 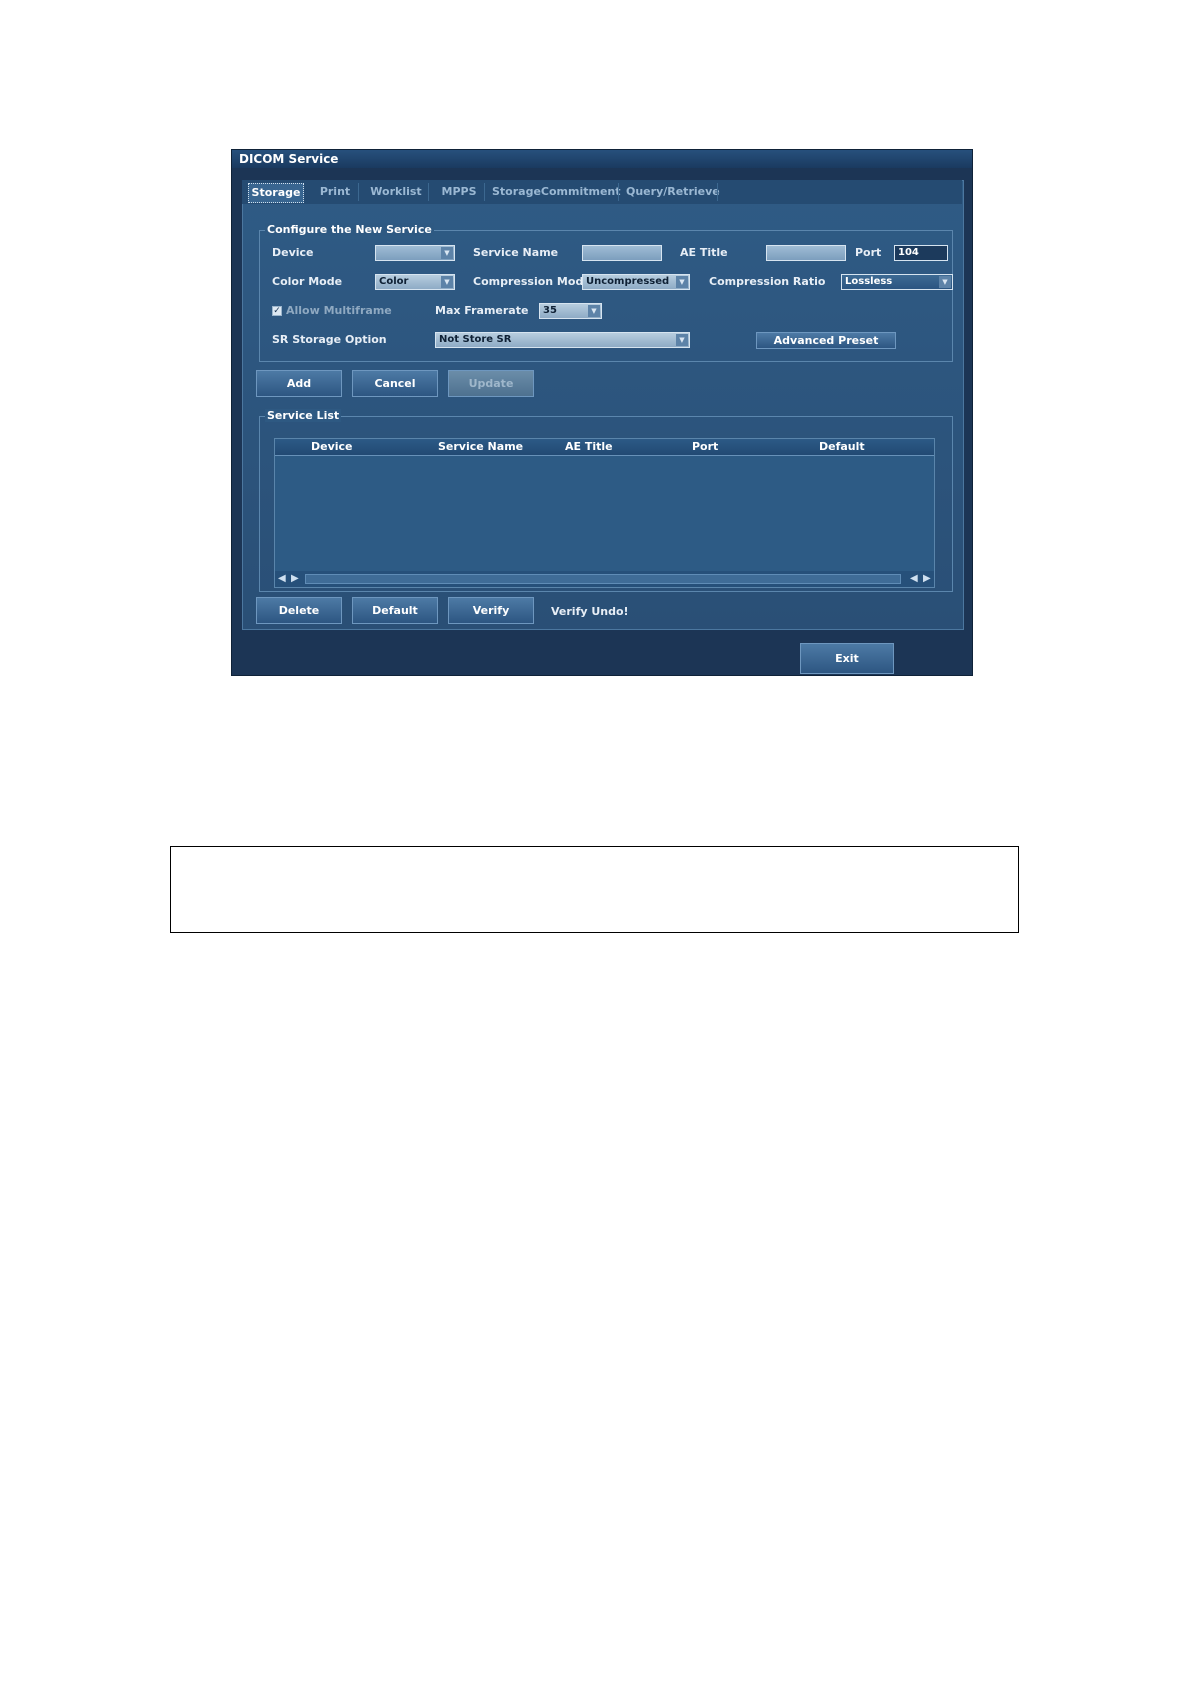 I want to click on service-name-input, so click(x=622, y=253).